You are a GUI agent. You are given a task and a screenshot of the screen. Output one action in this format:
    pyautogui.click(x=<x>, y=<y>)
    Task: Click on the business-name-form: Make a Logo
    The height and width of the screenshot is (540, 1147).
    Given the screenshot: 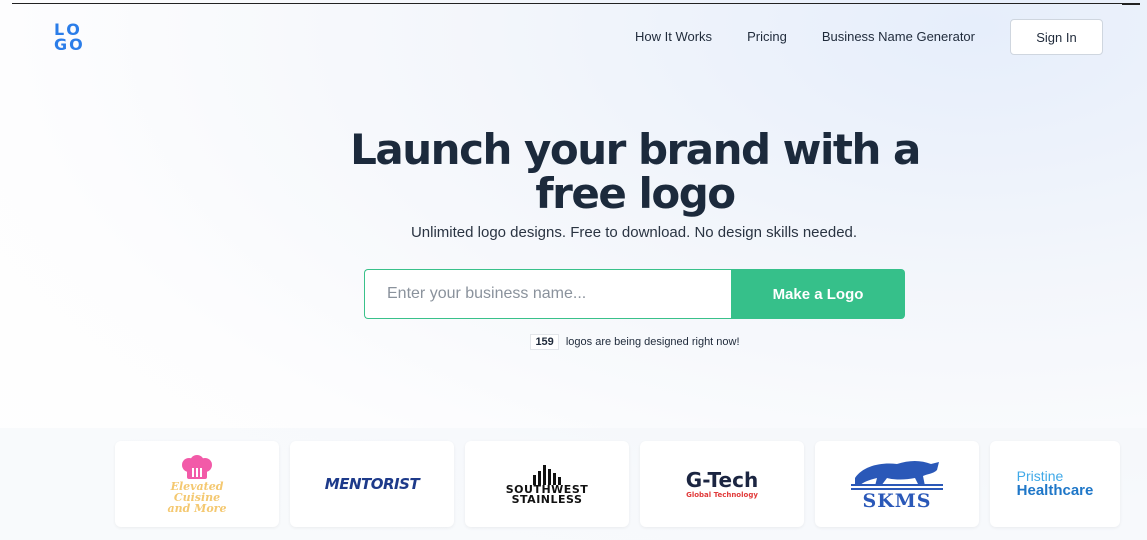 What is the action you would take?
    pyautogui.click(x=634, y=294)
    